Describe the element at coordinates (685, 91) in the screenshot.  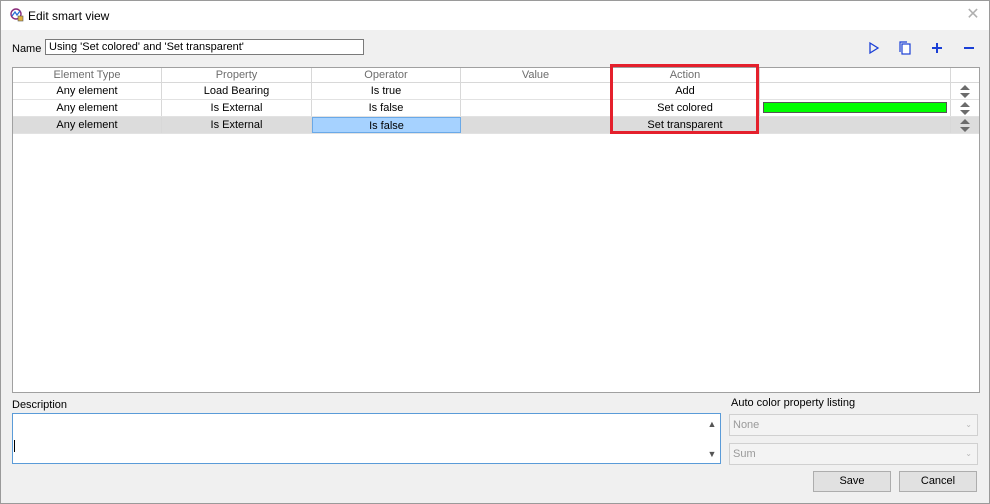
I see `cell-action: Add` at that location.